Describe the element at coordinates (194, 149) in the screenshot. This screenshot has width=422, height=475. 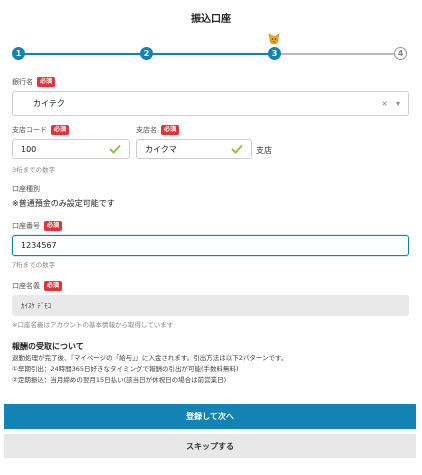
I see `branch-name-input: カイクマ` at that location.